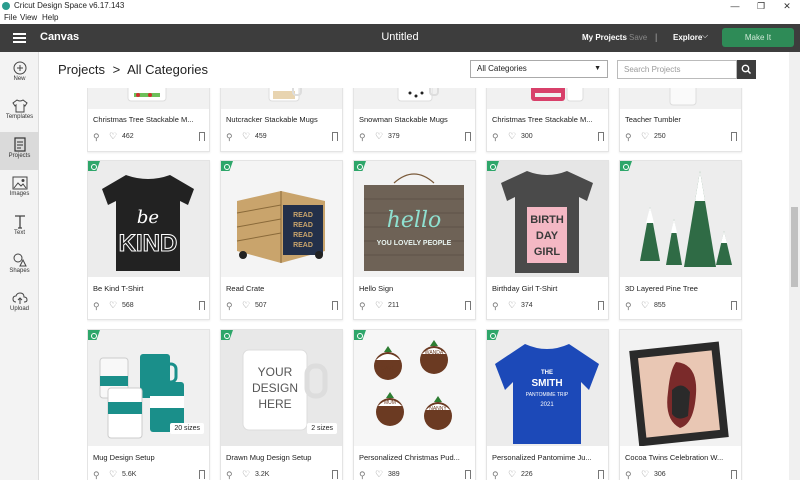 This screenshot has height=480, width=800. I want to click on hamburger-menu-icon, so click(19, 38).